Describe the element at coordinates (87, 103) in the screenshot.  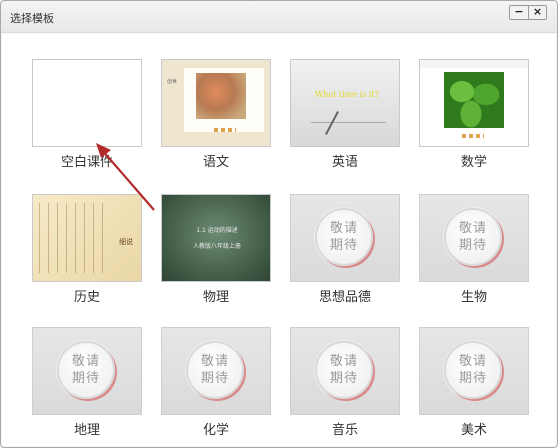
I see `thumbnail-blank` at that location.